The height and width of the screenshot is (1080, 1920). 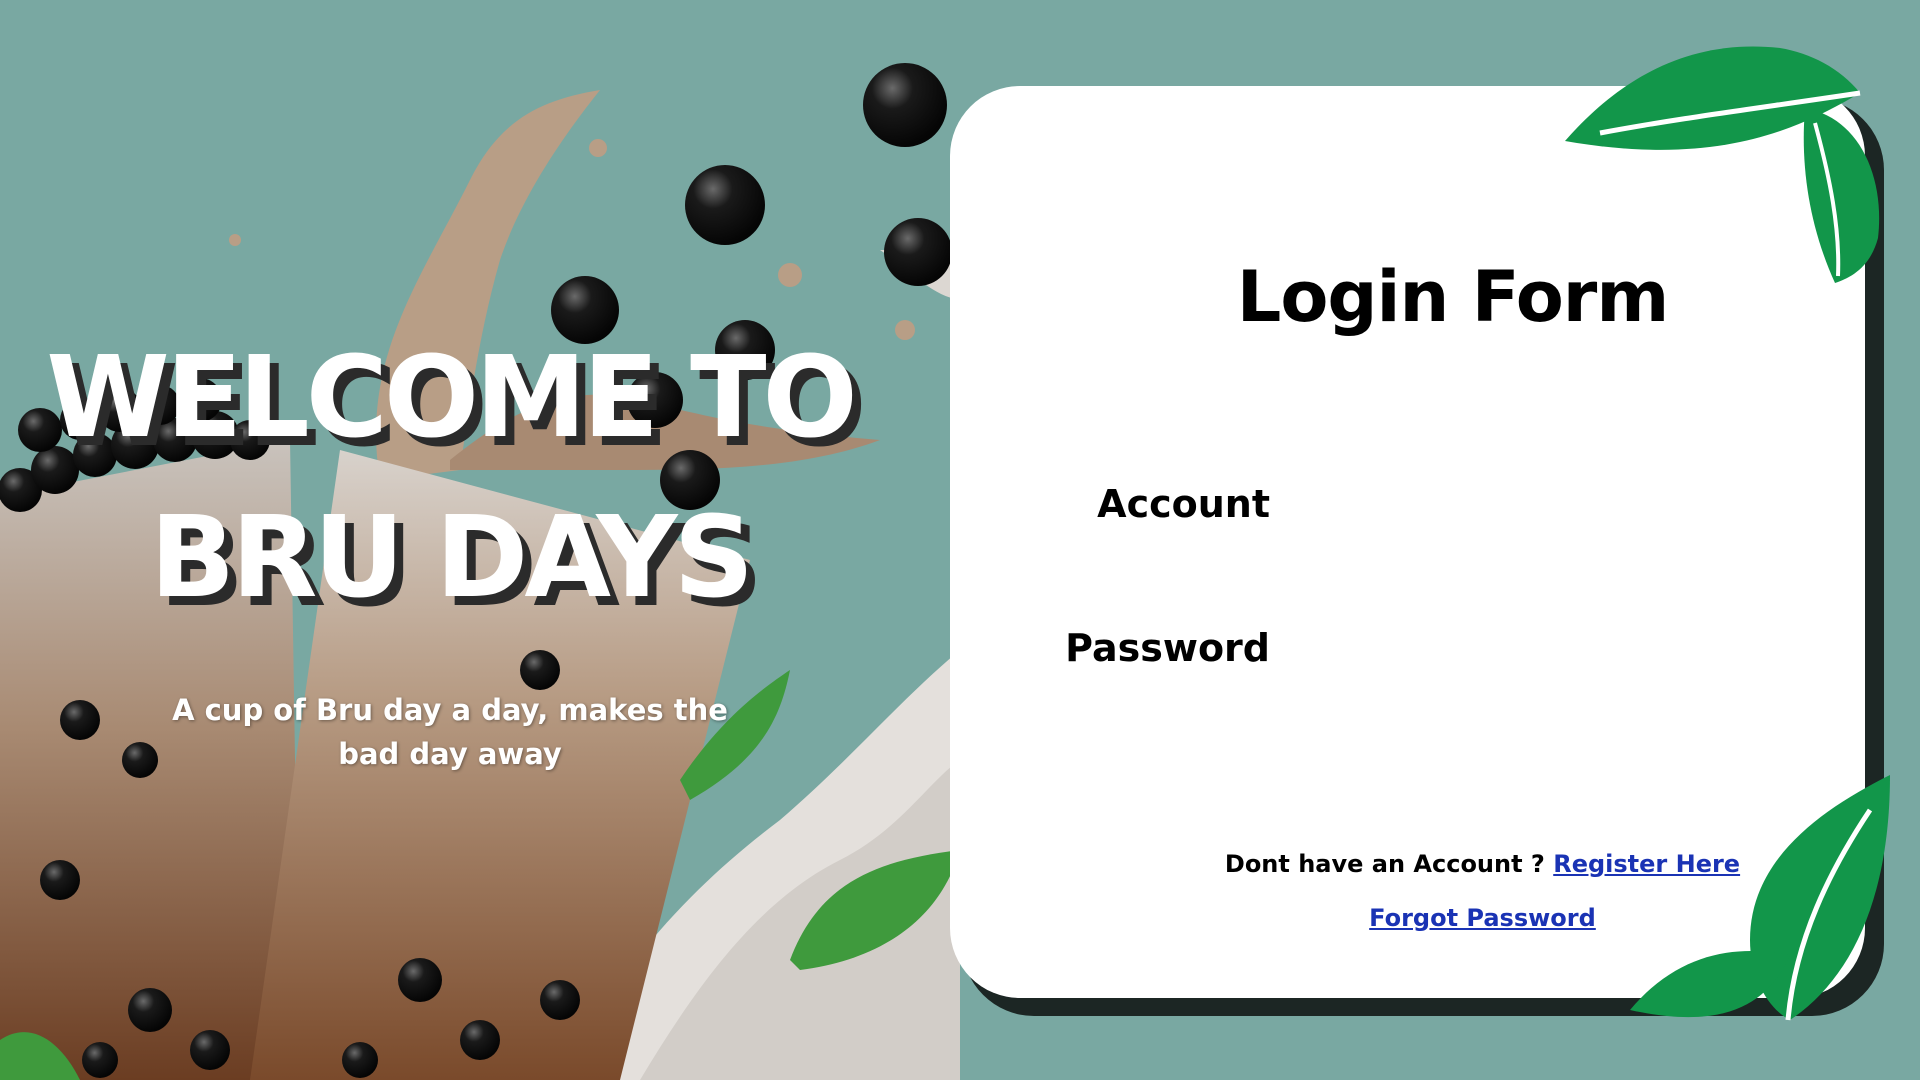 I want to click on account-label: Account, so click(x=1183, y=504).